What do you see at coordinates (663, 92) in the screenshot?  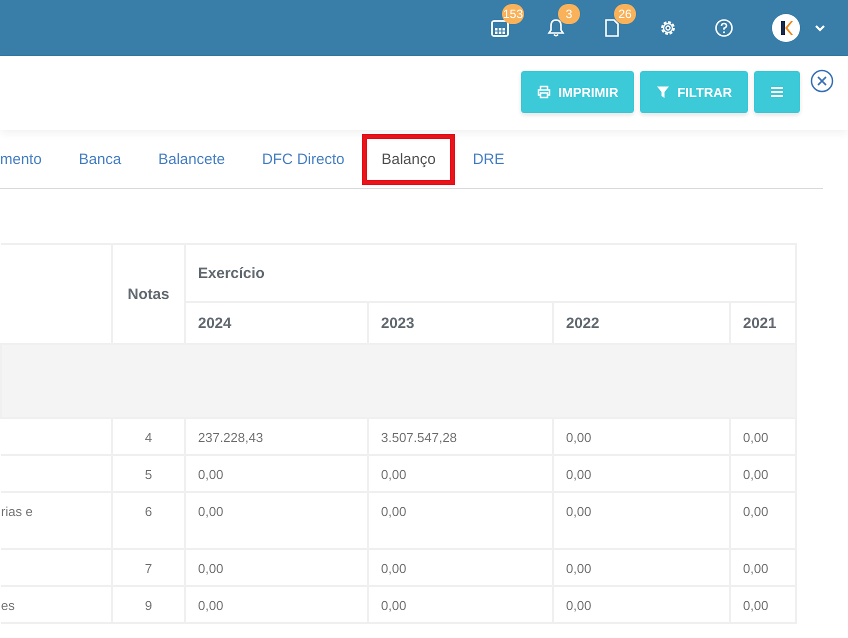 I see `filter-icon` at bounding box center [663, 92].